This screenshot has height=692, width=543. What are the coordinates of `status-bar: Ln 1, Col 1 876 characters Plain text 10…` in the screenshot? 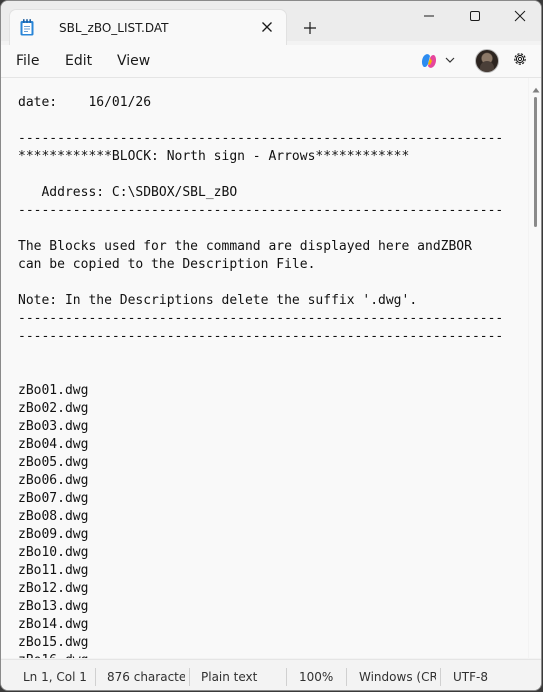 It's located at (271, 674).